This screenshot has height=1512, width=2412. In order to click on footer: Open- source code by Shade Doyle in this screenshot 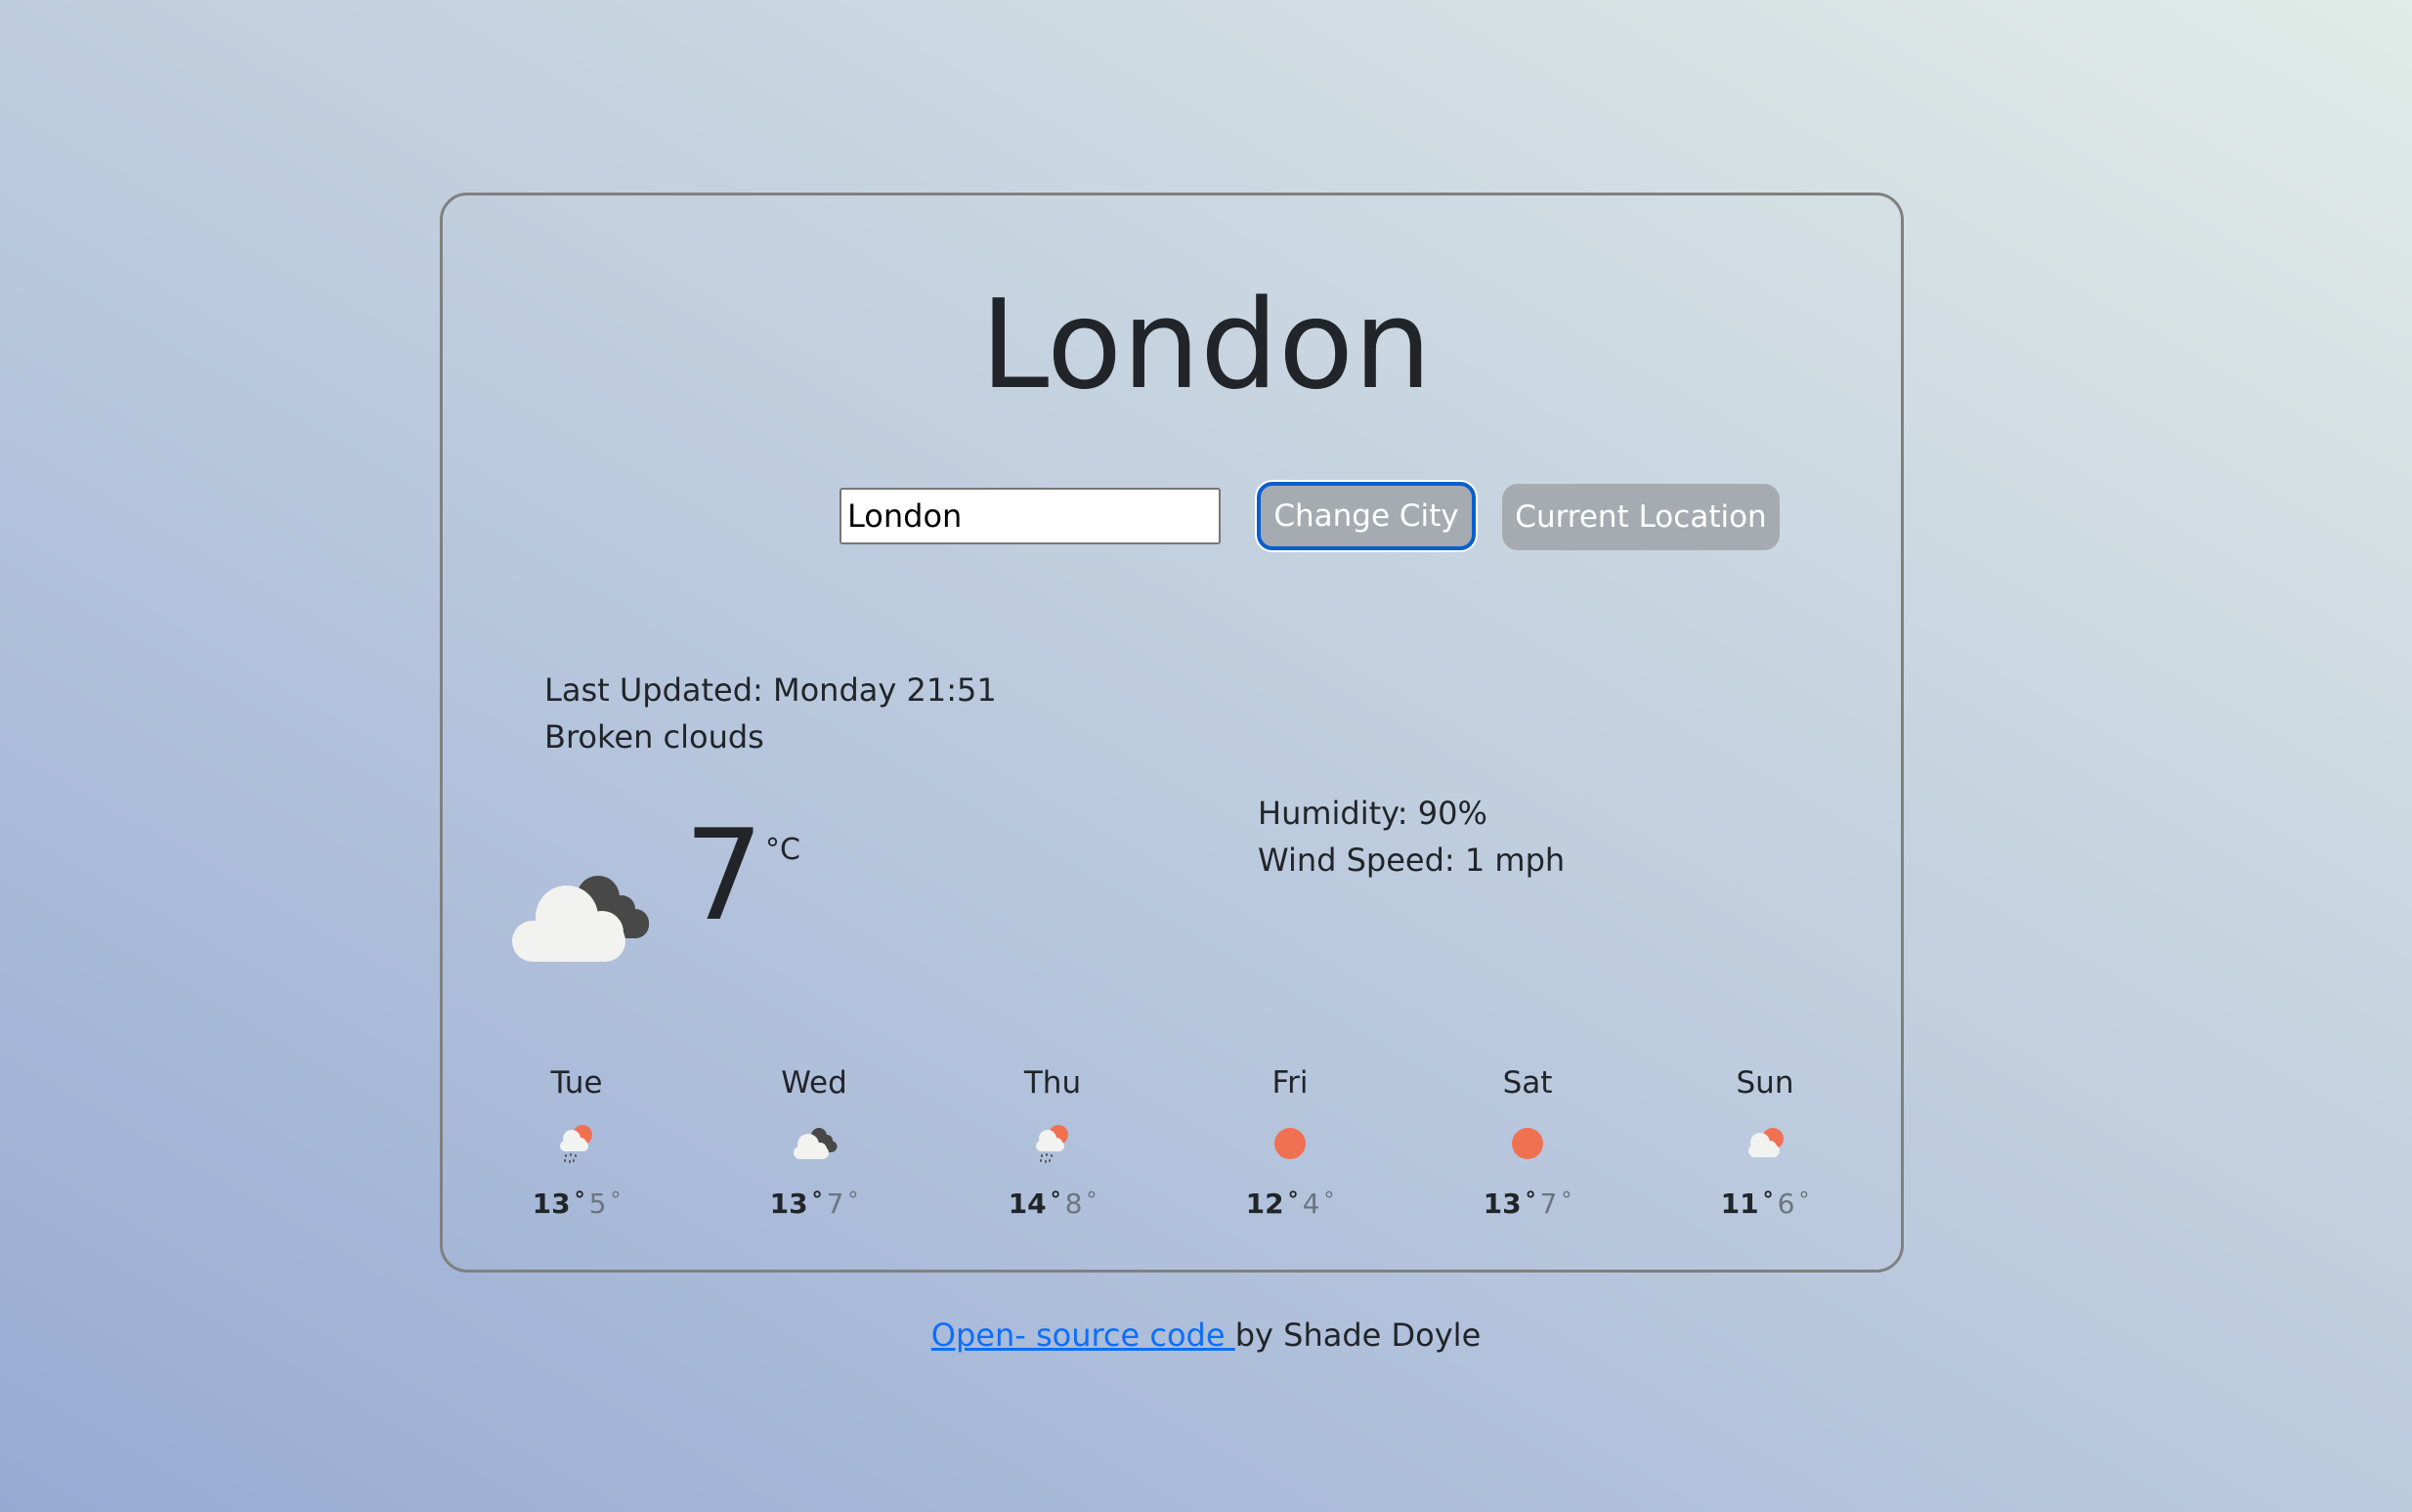, I will do `click(1206, 1335)`.